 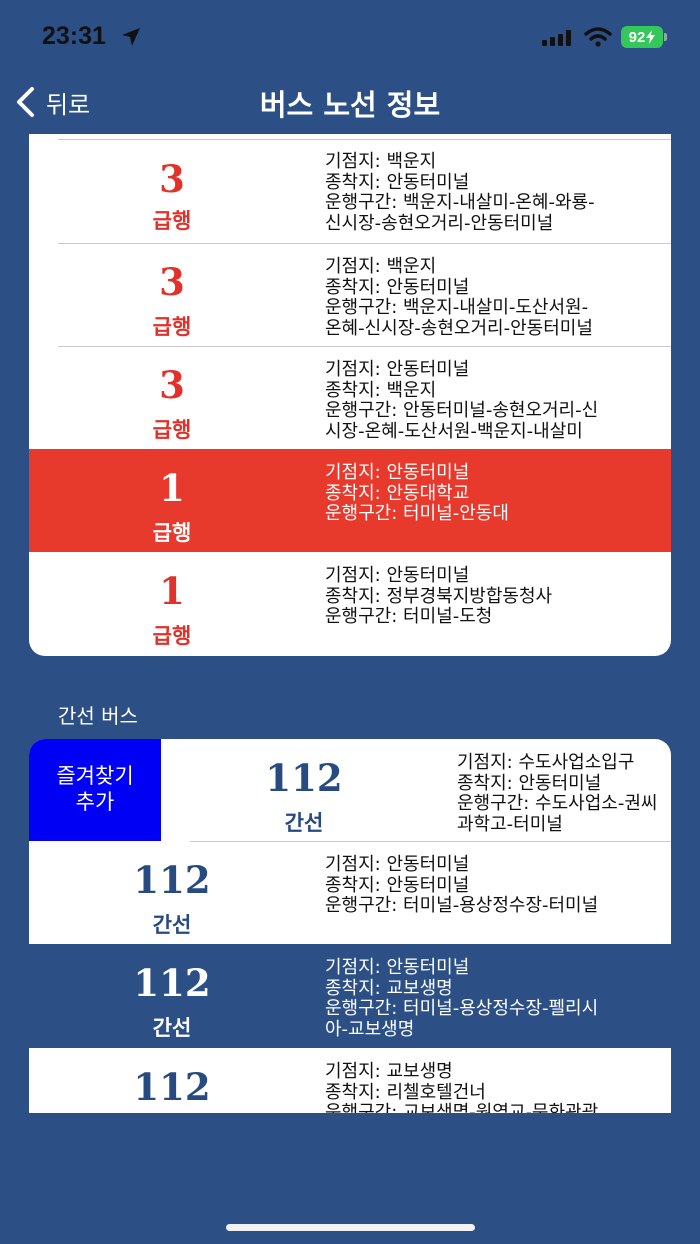 I want to click on route-section-cont: 과학고-터미널, so click(x=510, y=824).